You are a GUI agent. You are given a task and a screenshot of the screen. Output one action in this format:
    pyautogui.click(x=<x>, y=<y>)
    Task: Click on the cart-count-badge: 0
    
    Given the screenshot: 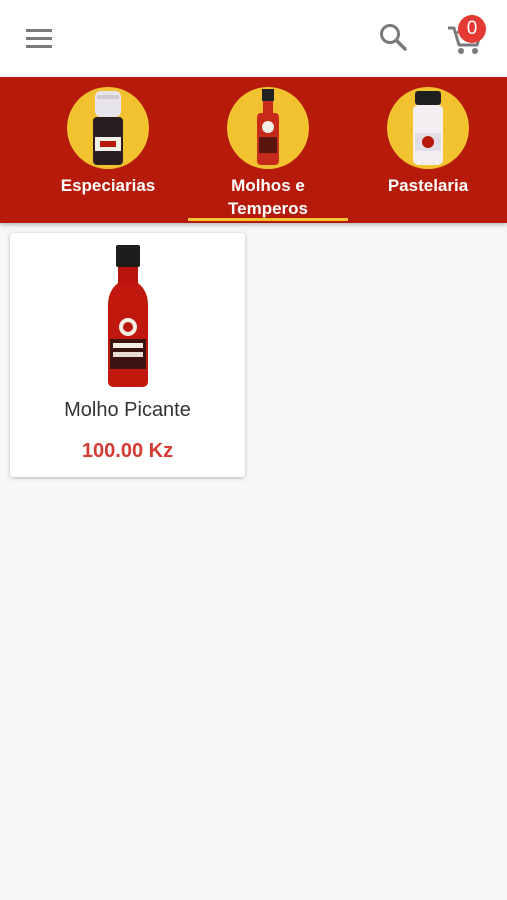 What is the action you would take?
    pyautogui.click(x=472, y=29)
    